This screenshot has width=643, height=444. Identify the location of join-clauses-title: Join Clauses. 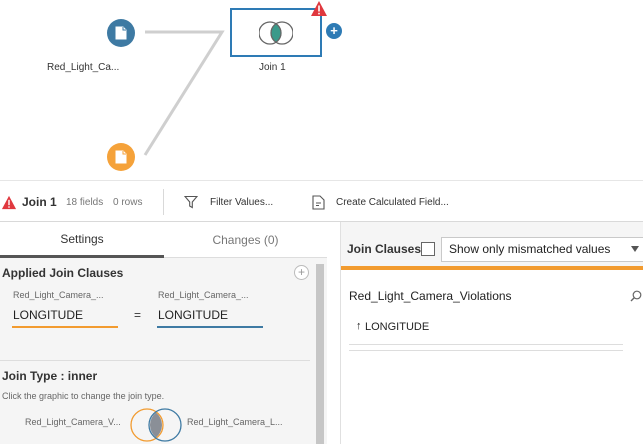
(384, 249).